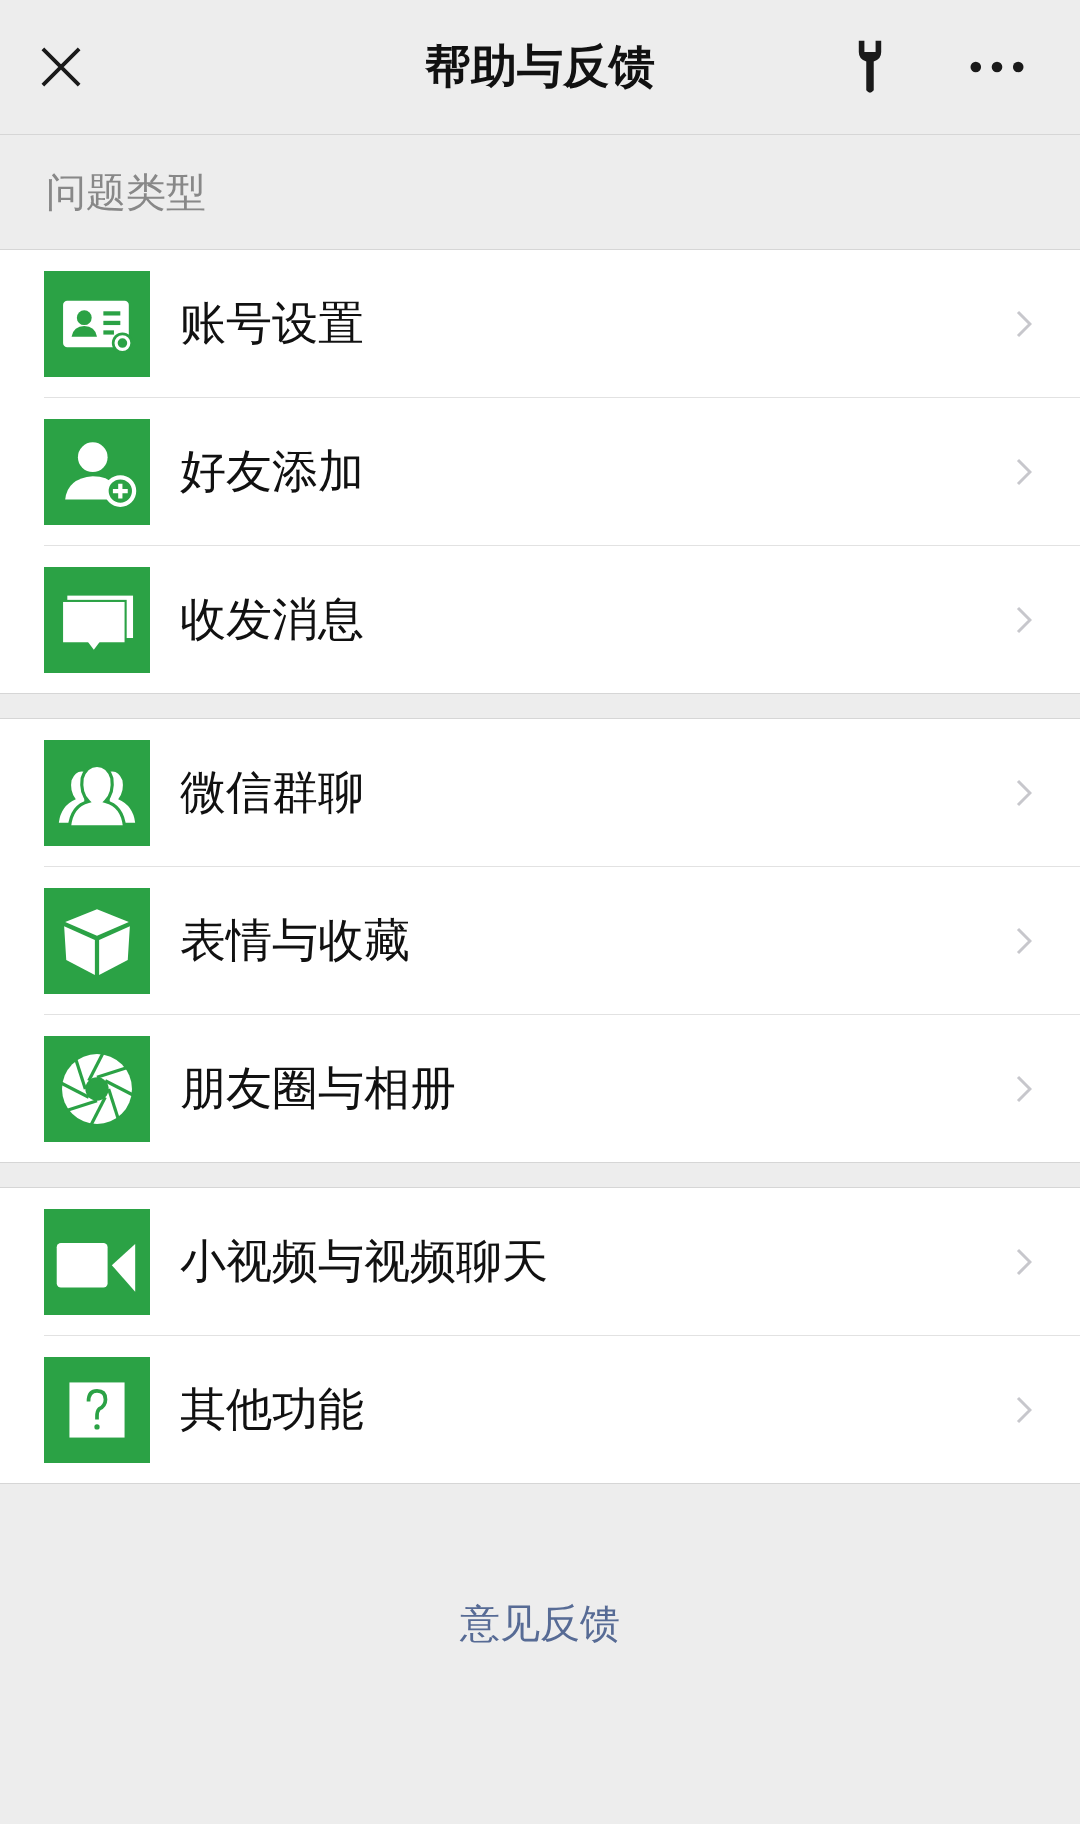 The width and height of the screenshot is (1080, 1824). What do you see at coordinates (97, 1261) in the screenshot?
I see `video-camera-icon` at bounding box center [97, 1261].